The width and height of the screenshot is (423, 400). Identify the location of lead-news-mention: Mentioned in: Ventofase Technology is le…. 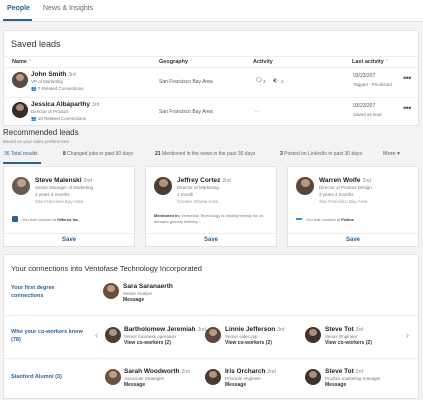
(209, 218).